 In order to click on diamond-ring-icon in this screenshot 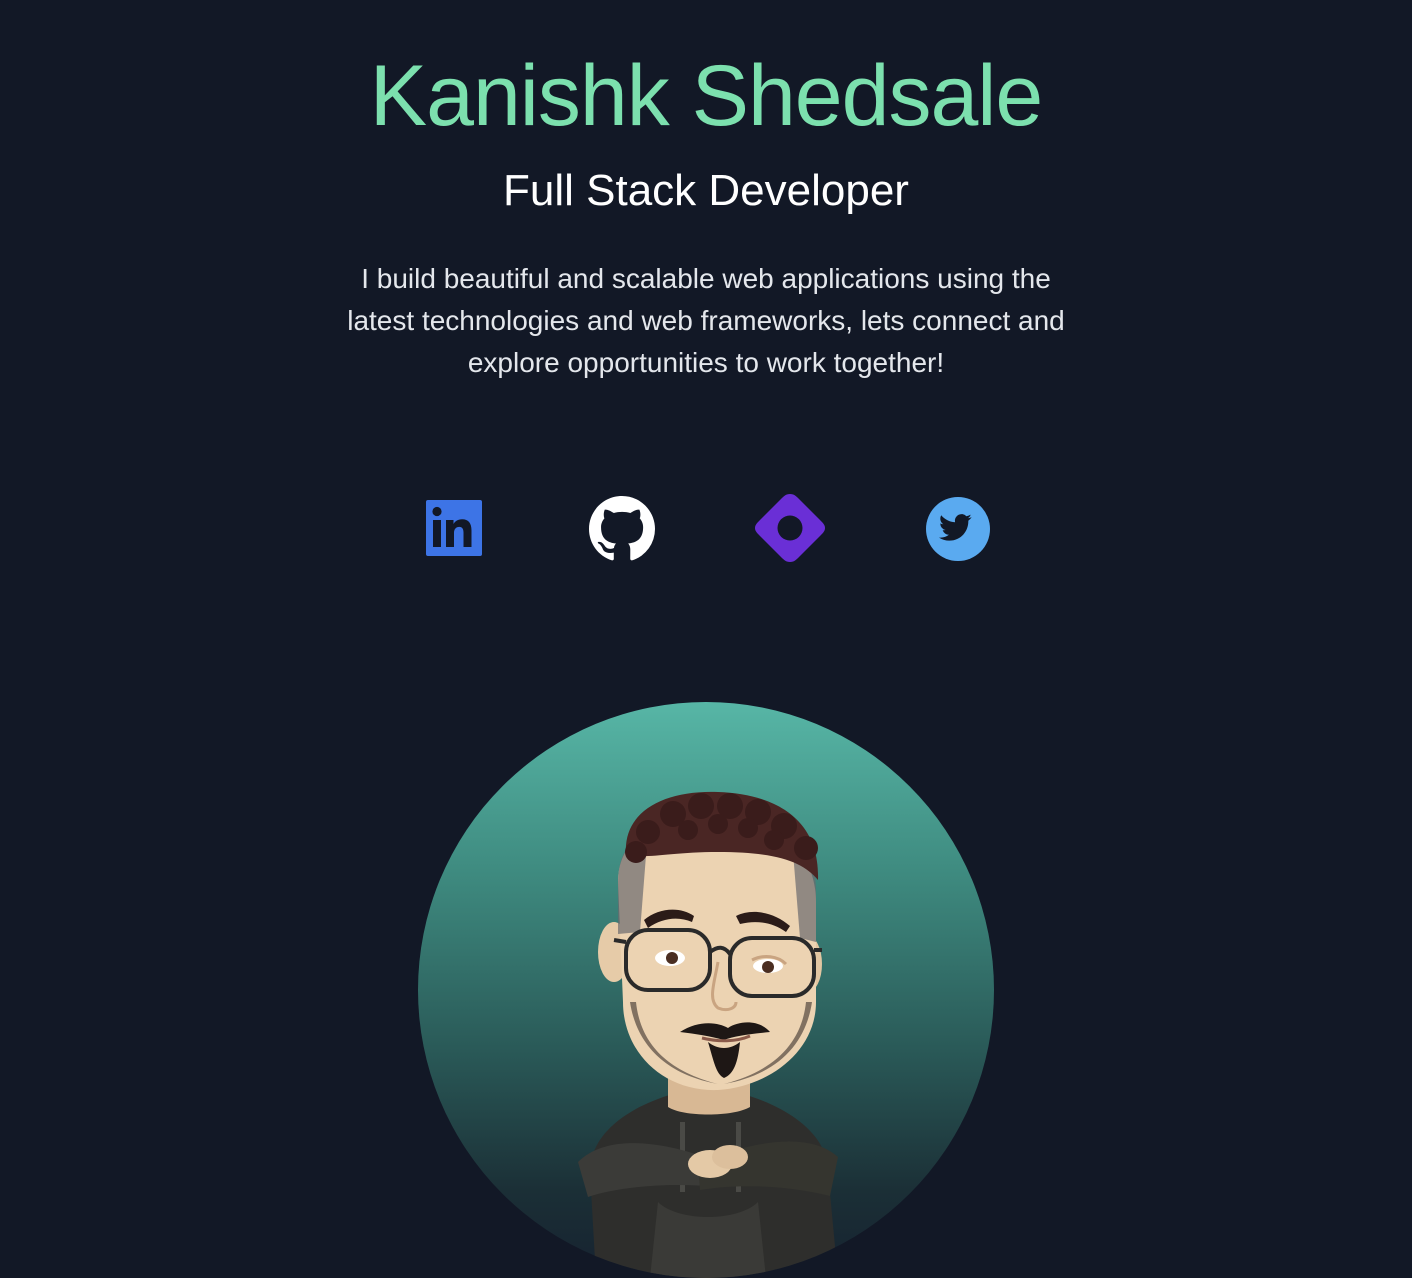, I will do `click(790, 528)`.